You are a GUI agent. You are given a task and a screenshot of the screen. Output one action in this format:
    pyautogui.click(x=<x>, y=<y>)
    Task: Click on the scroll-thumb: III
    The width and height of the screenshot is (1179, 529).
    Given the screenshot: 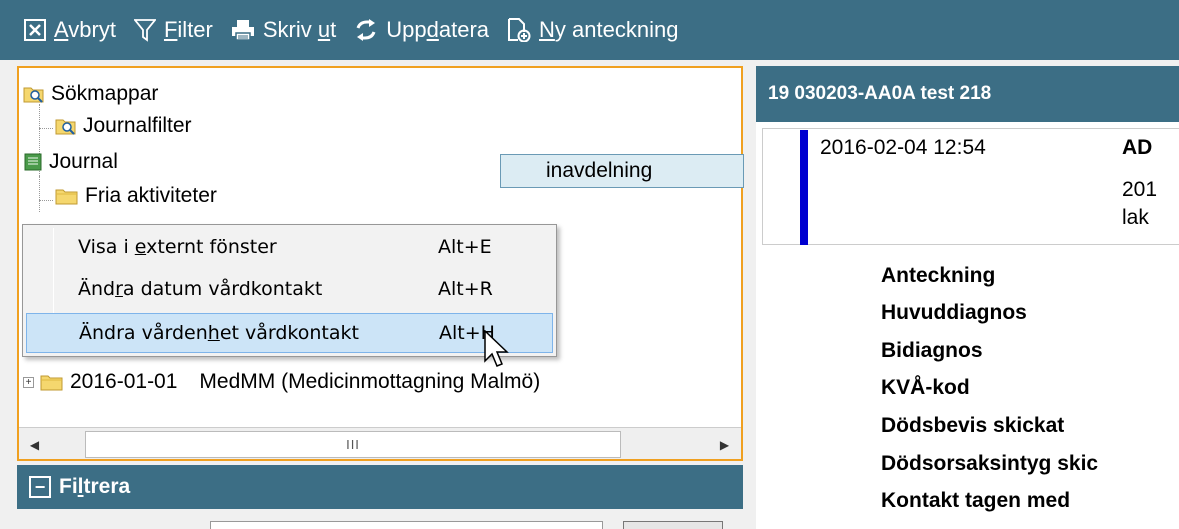 What is the action you would take?
    pyautogui.click(x=353, y=444)
    